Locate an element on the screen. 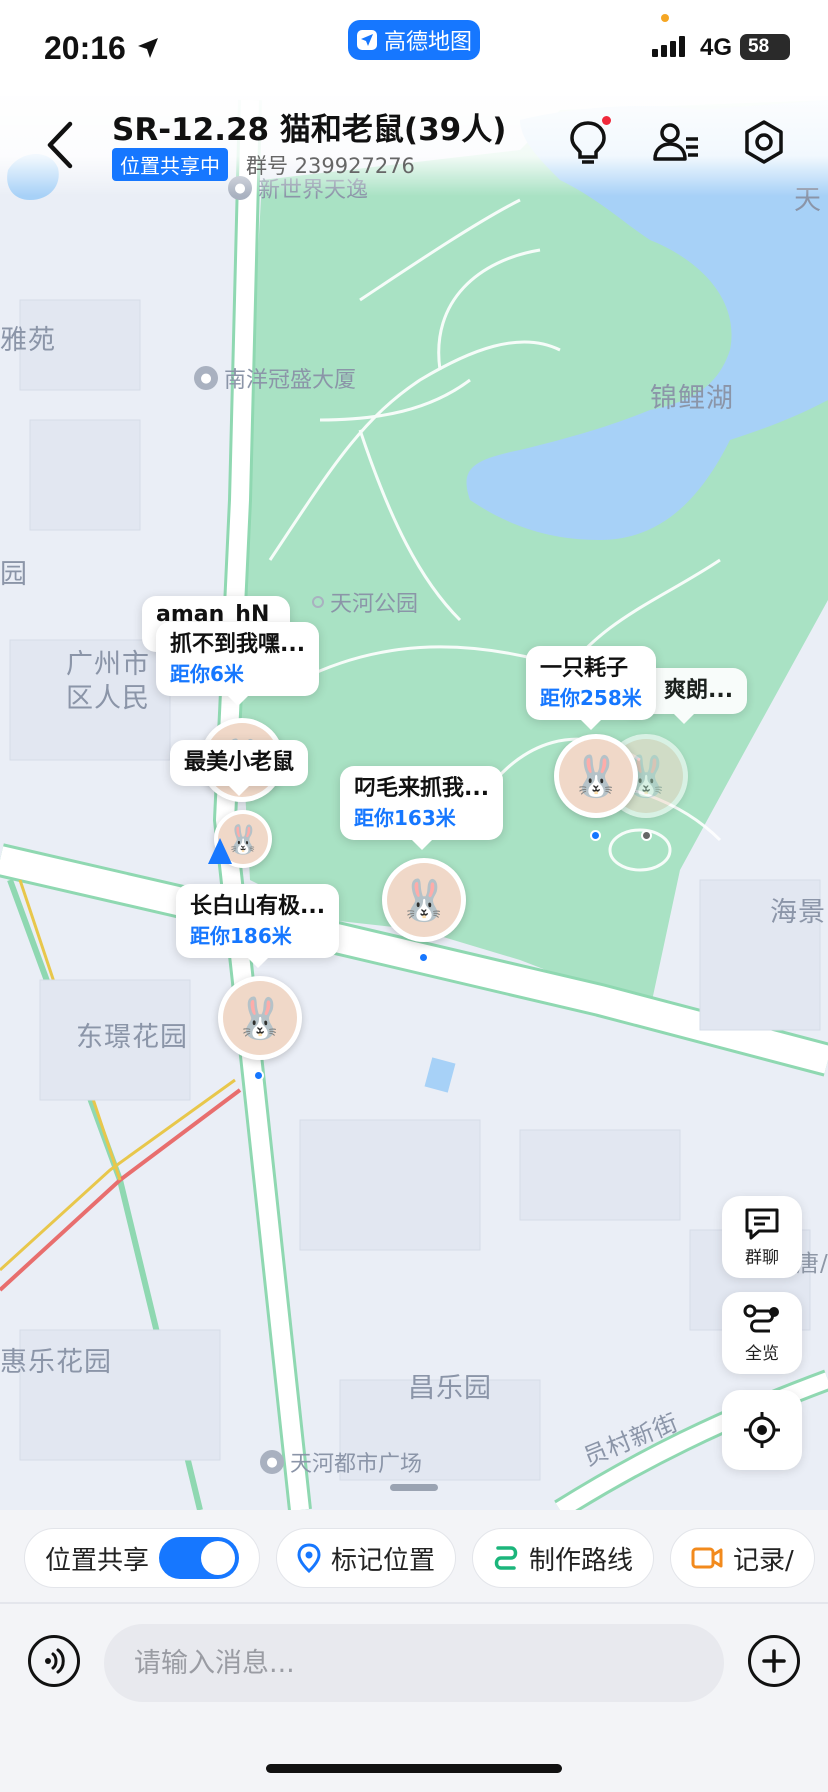  make-route-chip: 制作路线 is located at coordinates (563, 1558).